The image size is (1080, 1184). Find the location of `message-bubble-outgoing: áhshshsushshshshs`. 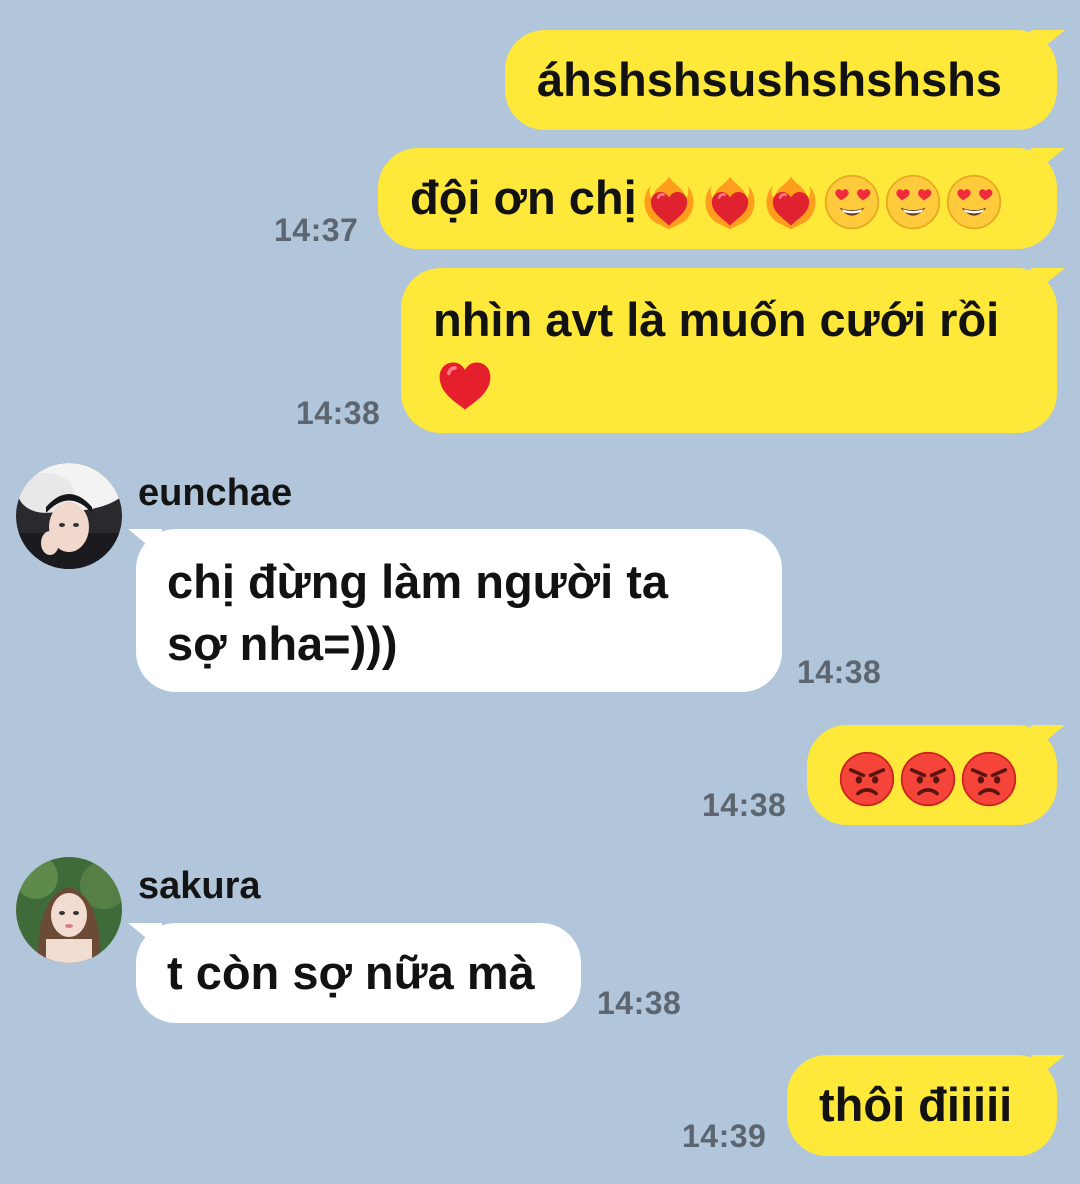

message-bubble-outgoing: áhshshsushshshshs is located at coordinates (781, 80).